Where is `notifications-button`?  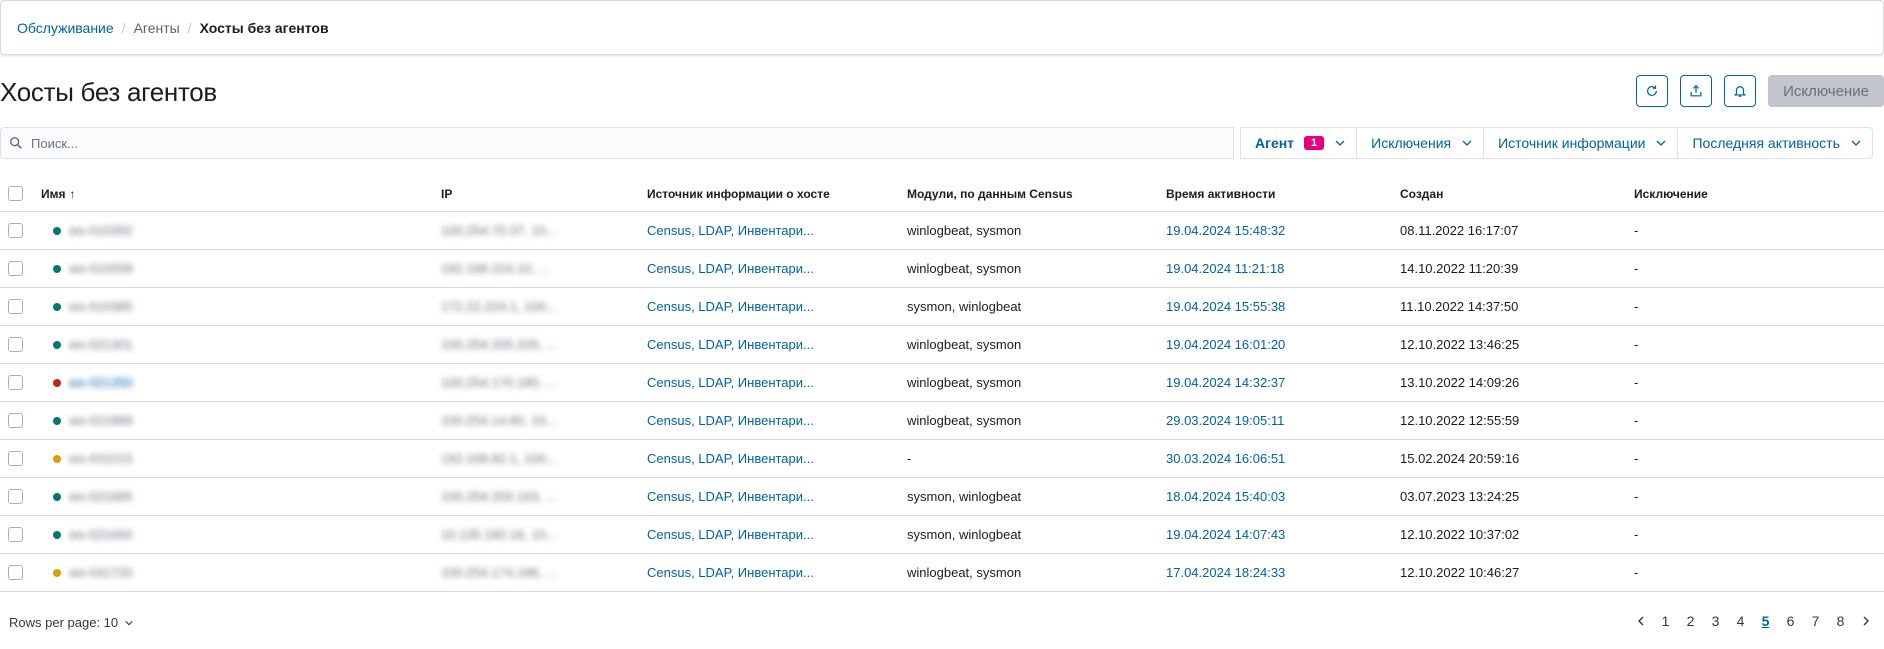
notifications-button is located at coordinates (1740, 91).